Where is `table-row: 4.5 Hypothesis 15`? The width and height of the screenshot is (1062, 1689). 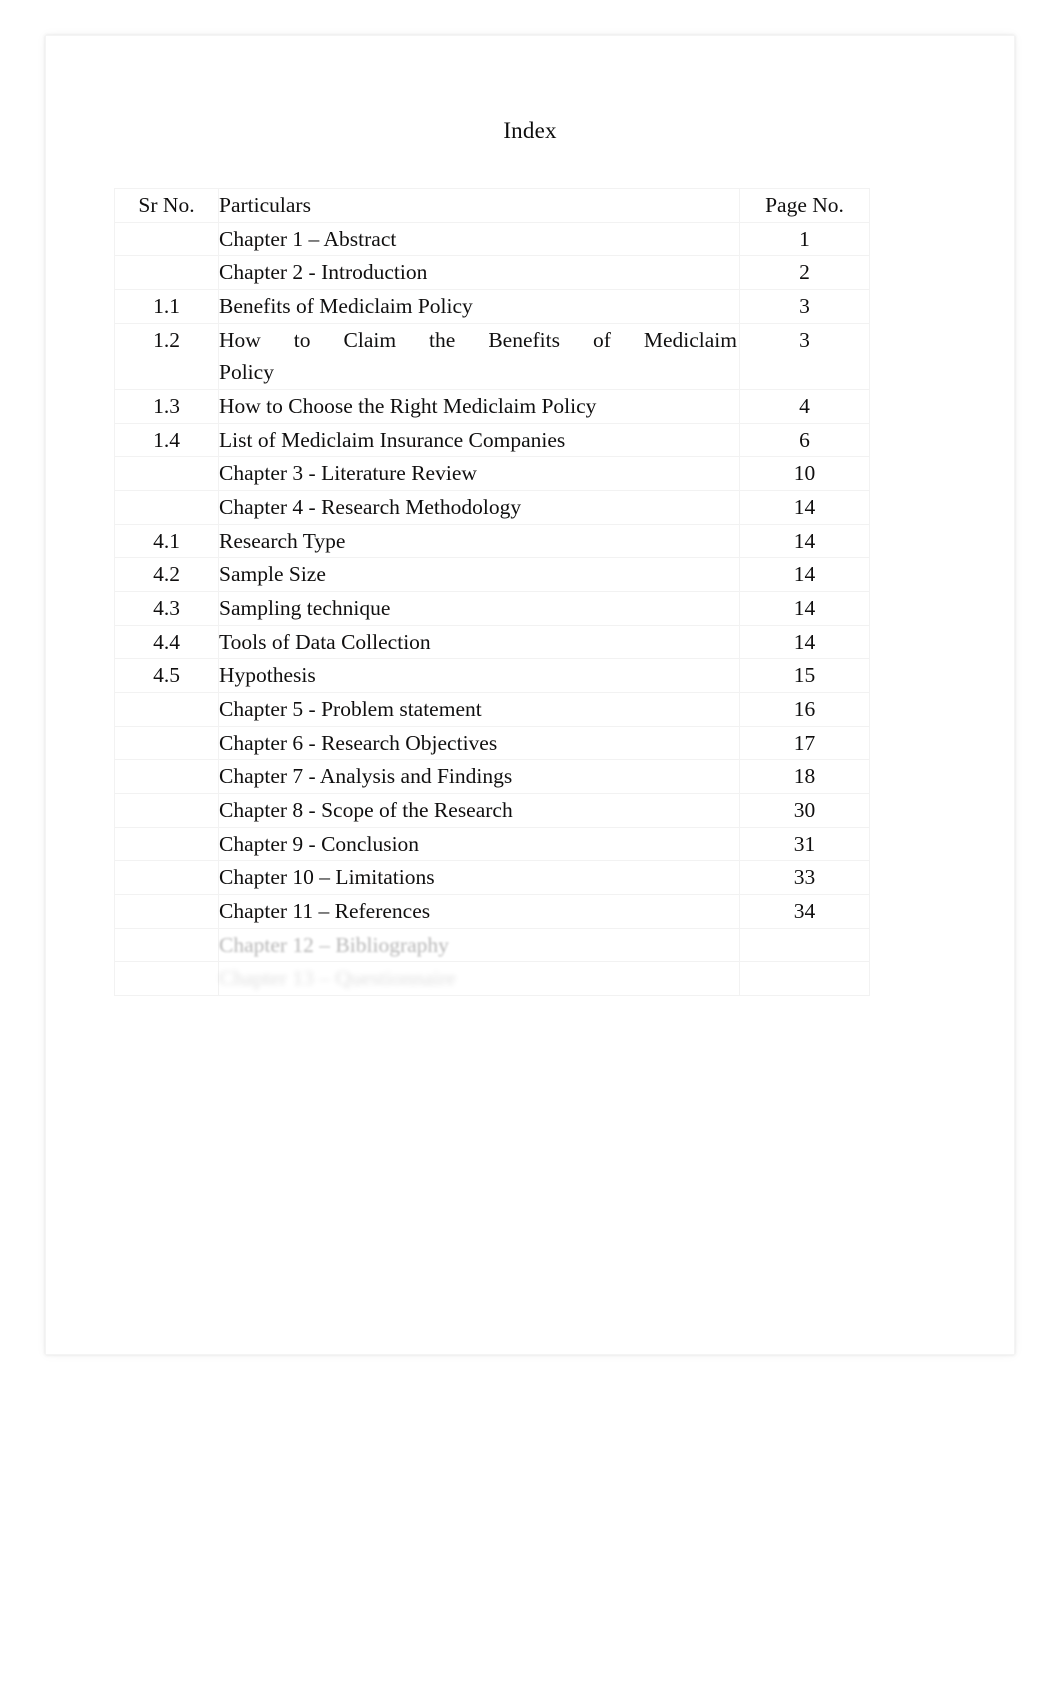 table-row: 4.5 Hypothesis 15 is located at coordinates (492, 676).